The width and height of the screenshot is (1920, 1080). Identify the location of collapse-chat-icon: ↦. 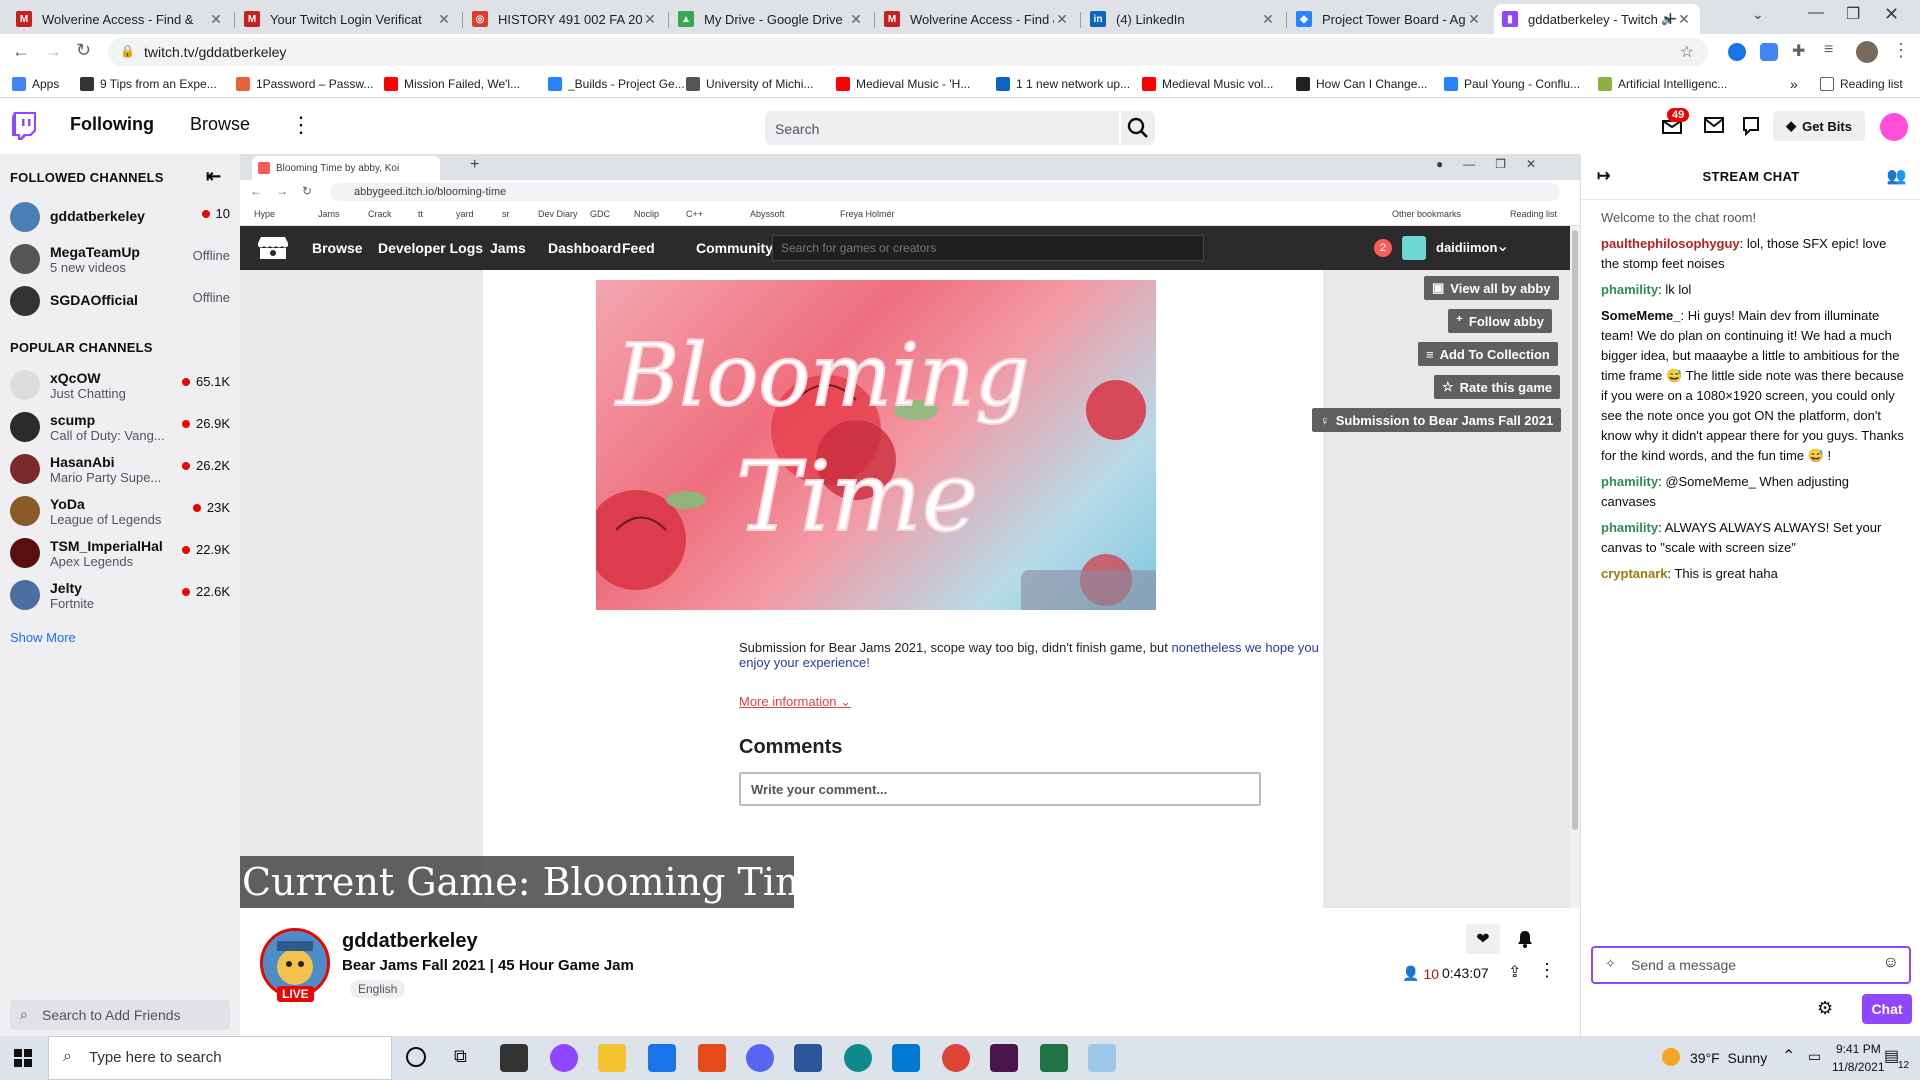
(1604, 177).